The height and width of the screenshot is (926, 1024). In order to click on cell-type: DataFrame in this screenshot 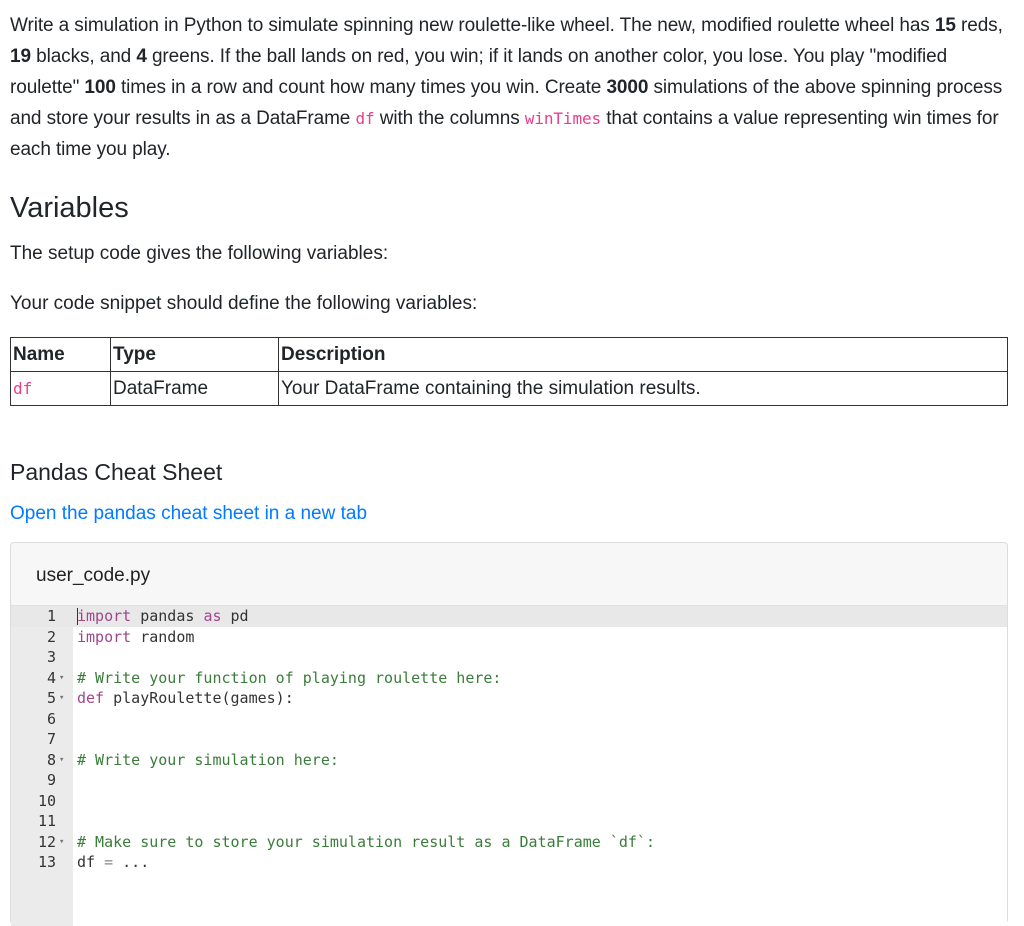, I will do `click(194, 388)`.